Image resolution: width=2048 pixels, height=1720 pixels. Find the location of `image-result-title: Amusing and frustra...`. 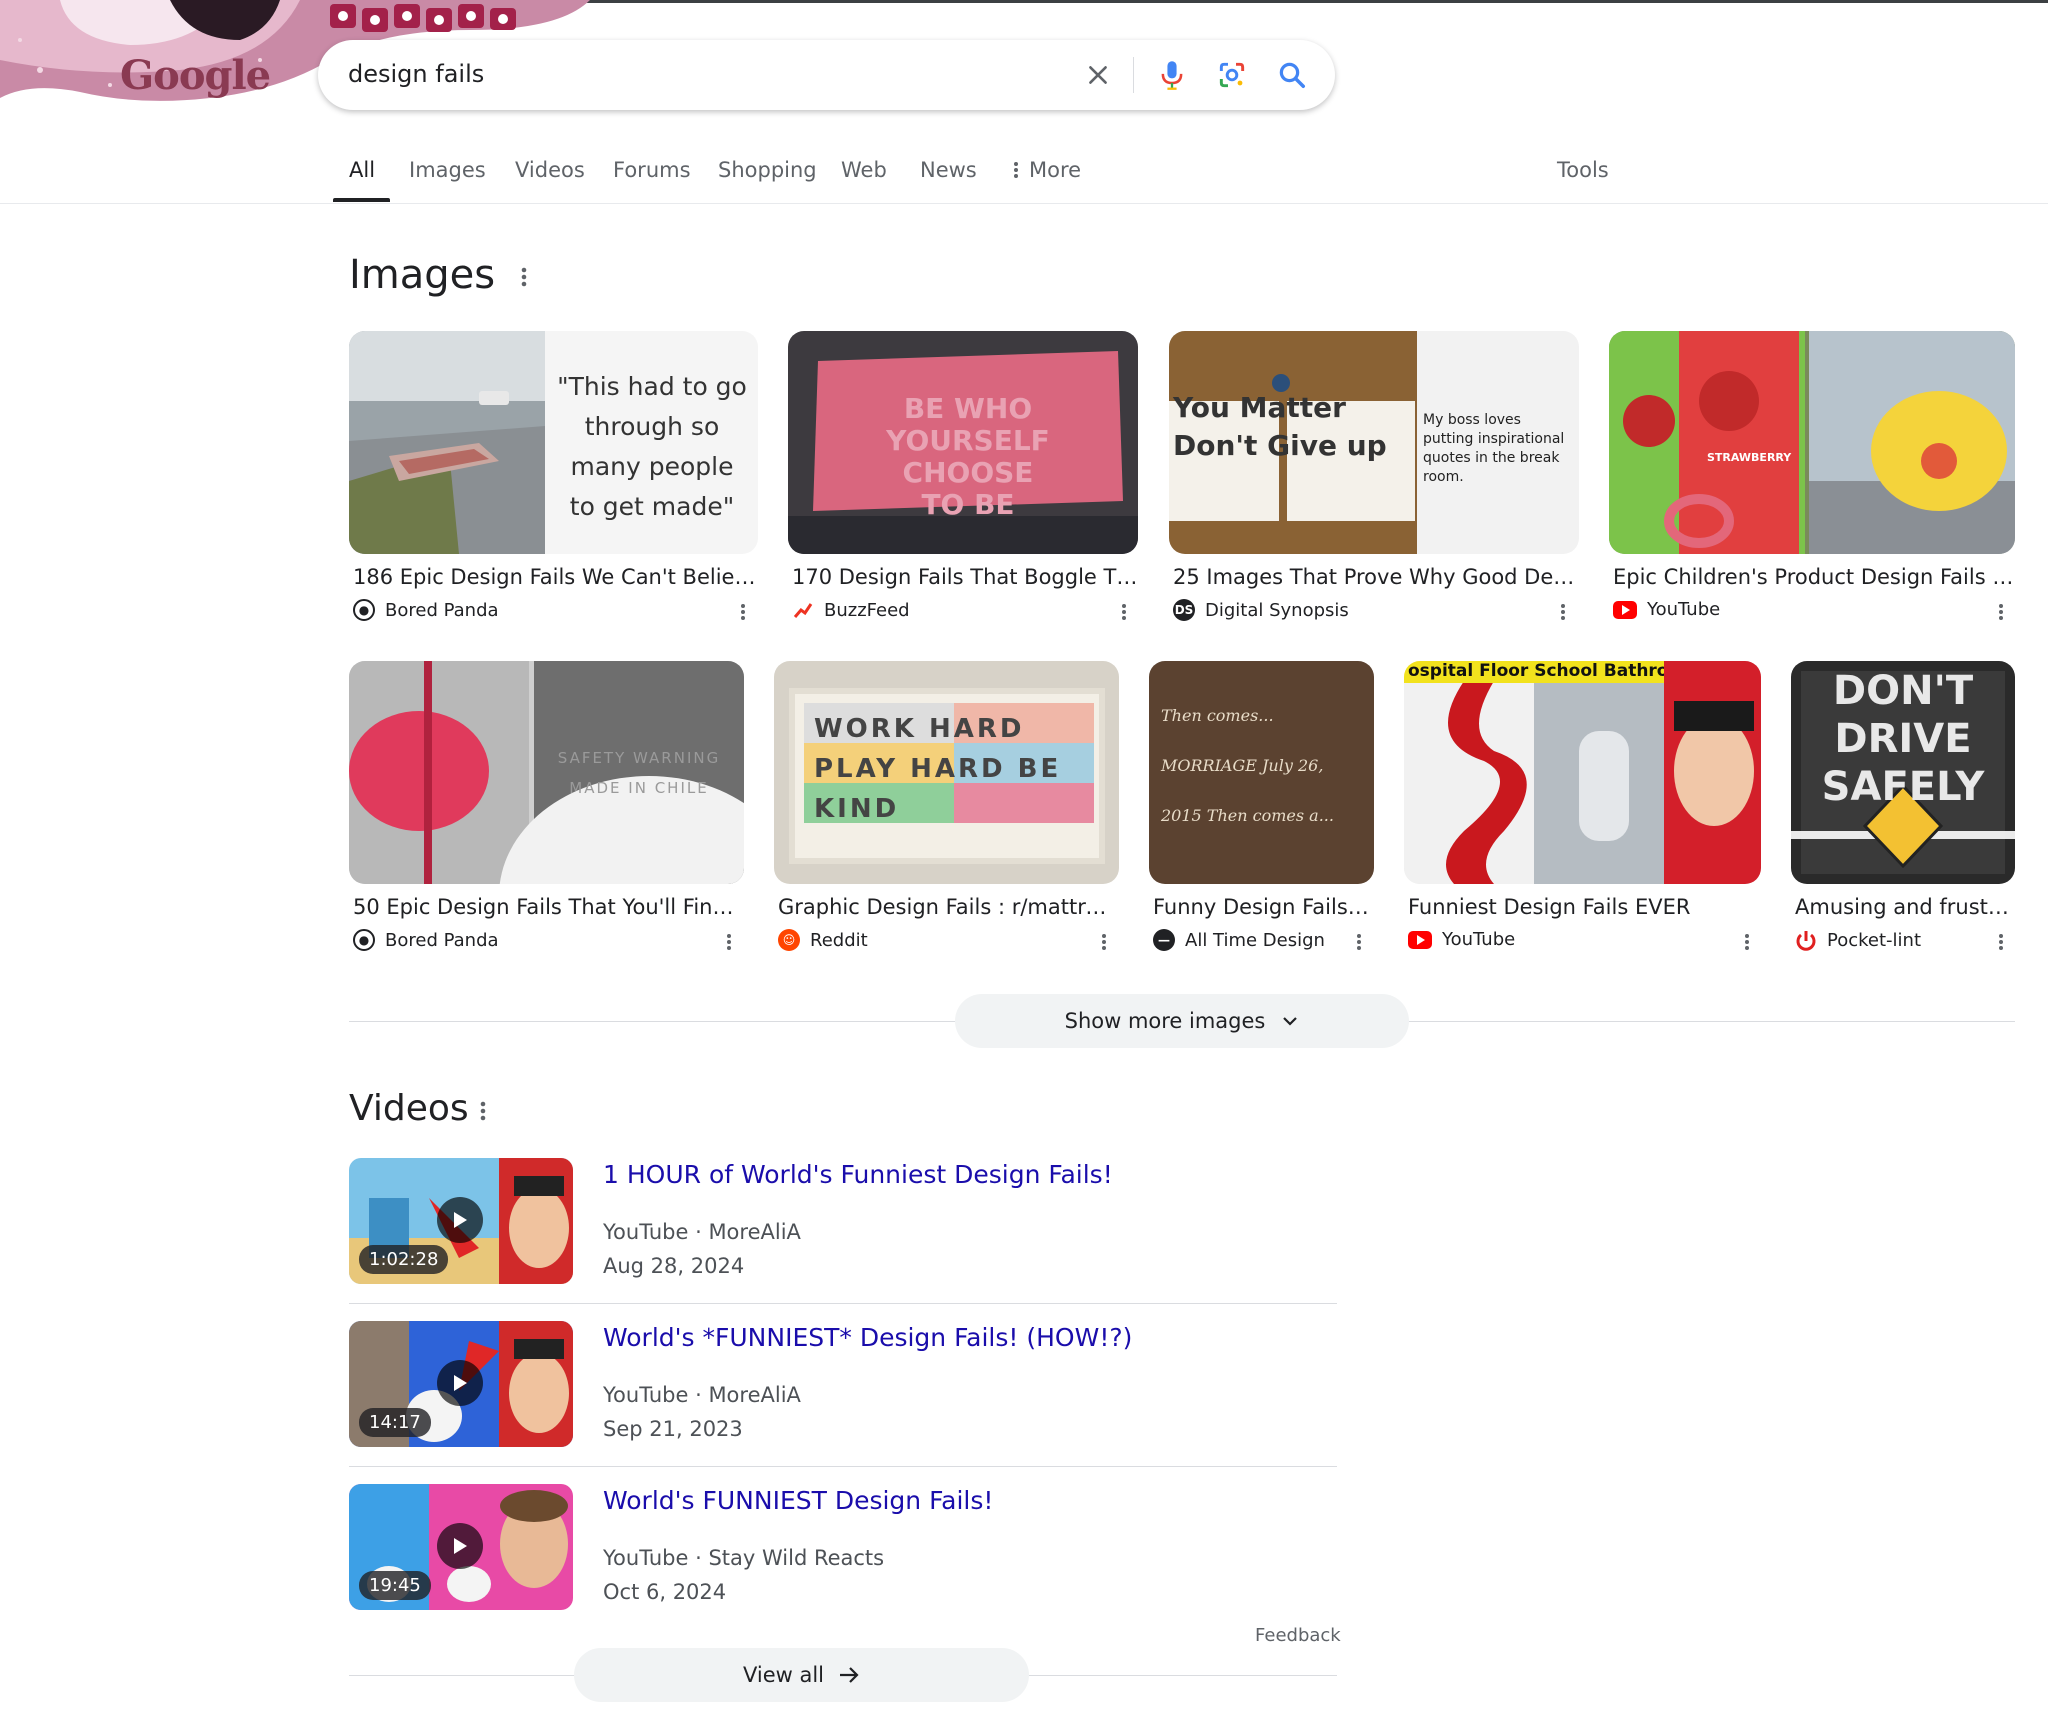

image-result-title: Amusing and frustra... is located at coordinates (1905, 907).